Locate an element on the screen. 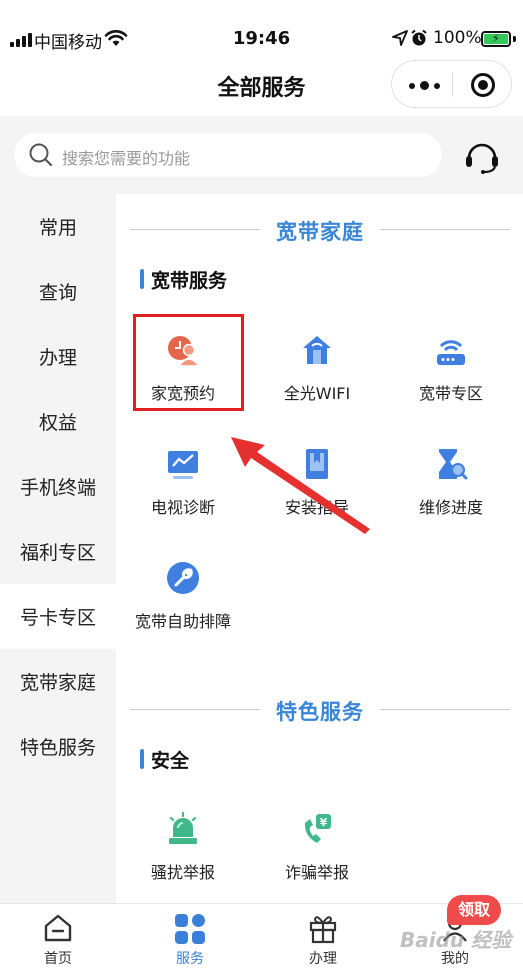 The width and height of the screenshot is (523, 973). capsule-divider is located at coordinates (452, 85).